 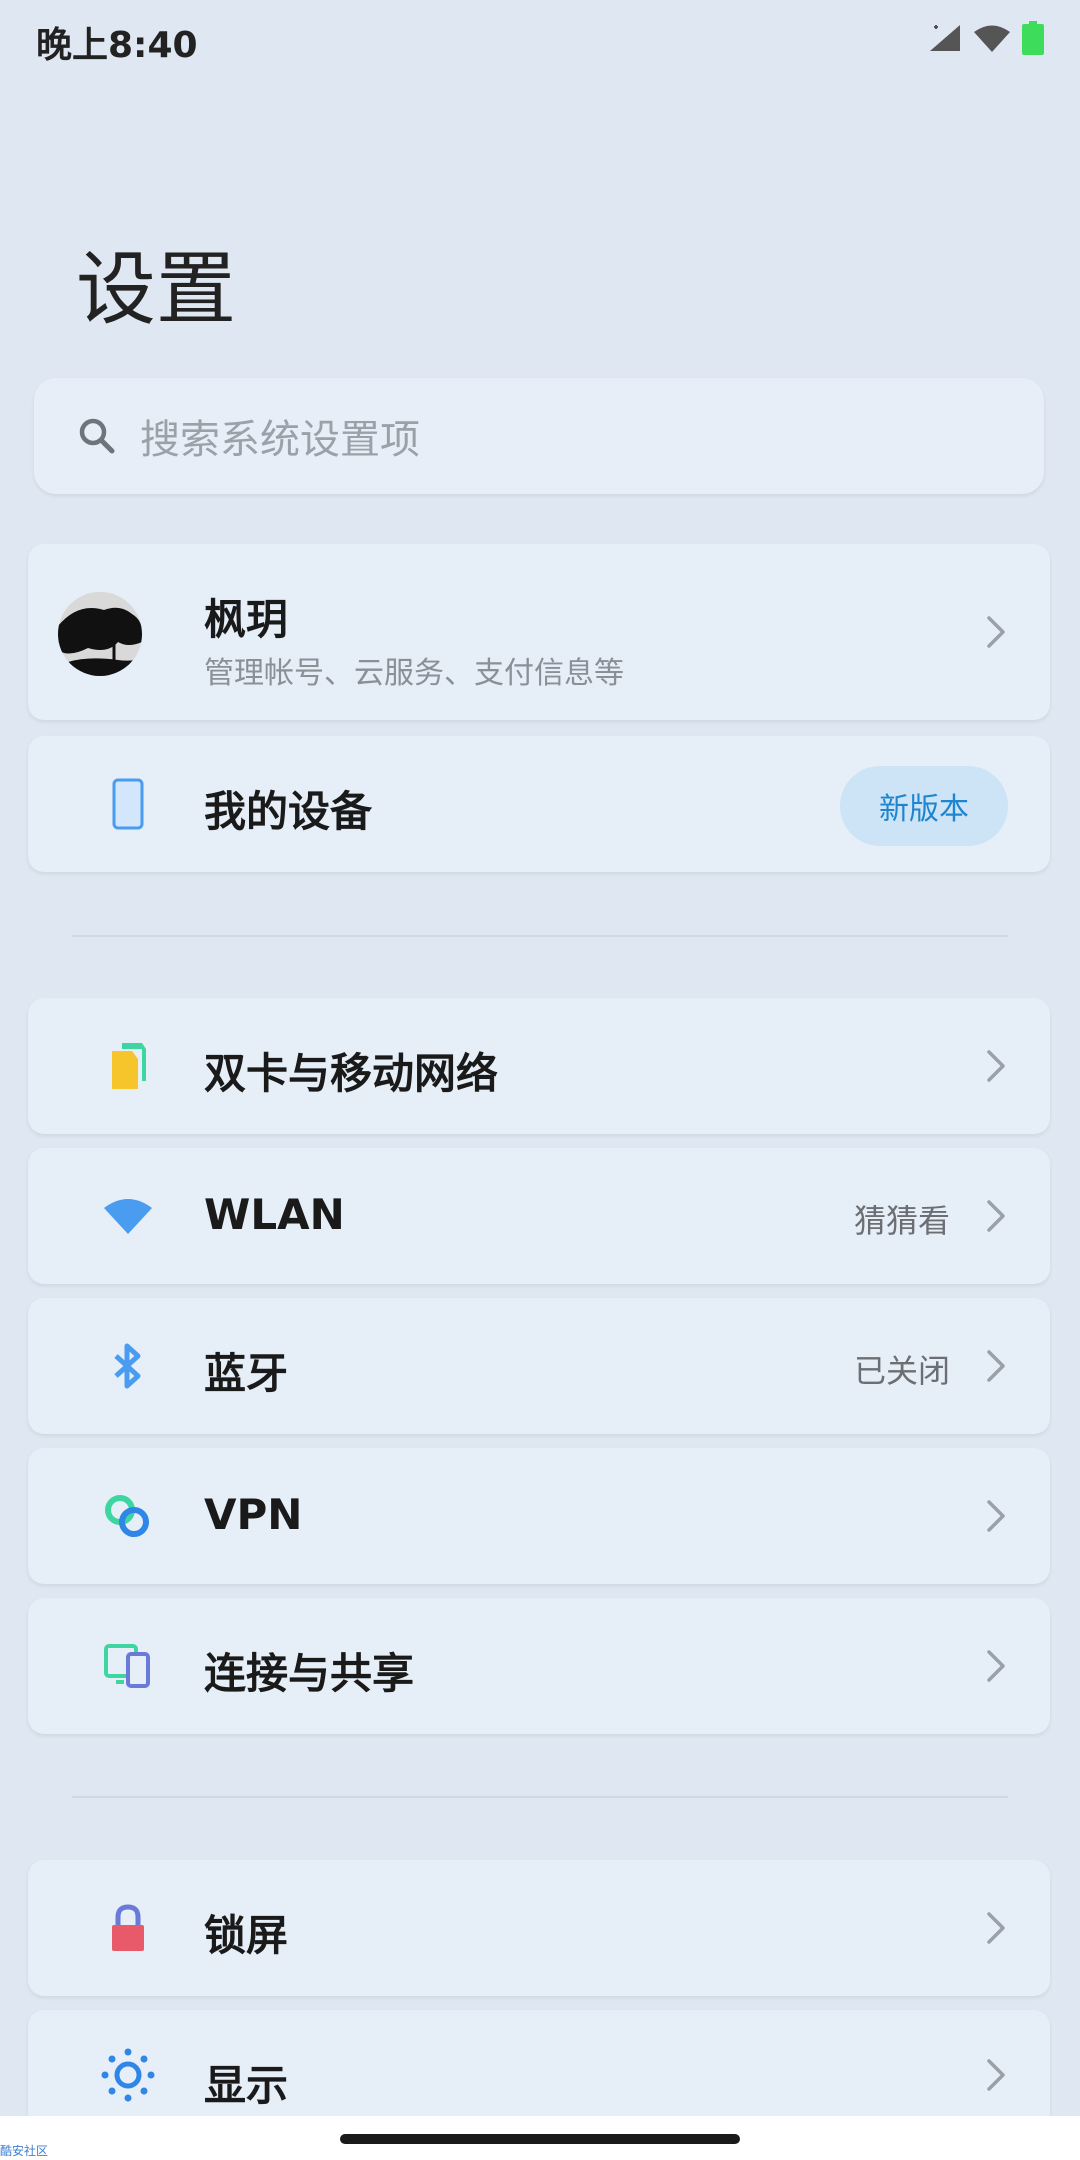 I want to click on settings-row-wlan: WLAN 猜猜看, so click(x=539, y=1216).